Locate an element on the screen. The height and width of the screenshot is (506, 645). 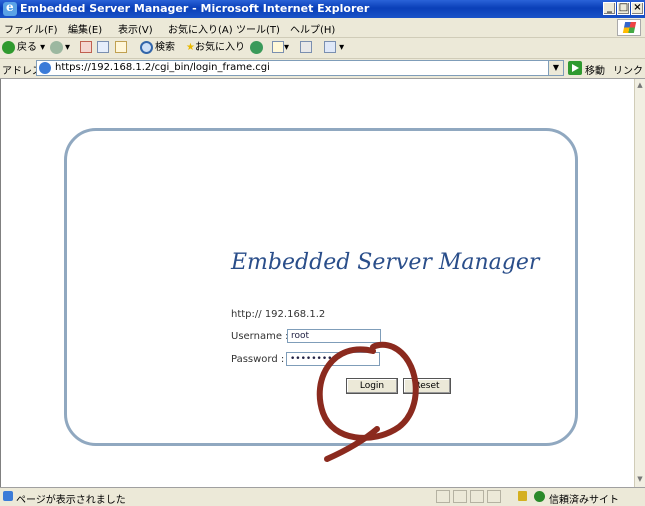
forward-button: ▾ is located at coordinates (60, 48).